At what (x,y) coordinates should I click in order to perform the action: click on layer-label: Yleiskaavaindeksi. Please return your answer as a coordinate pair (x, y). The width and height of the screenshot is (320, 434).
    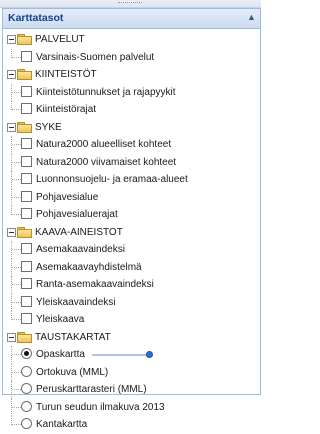
    Looking at the image, I should click on (76, 302).